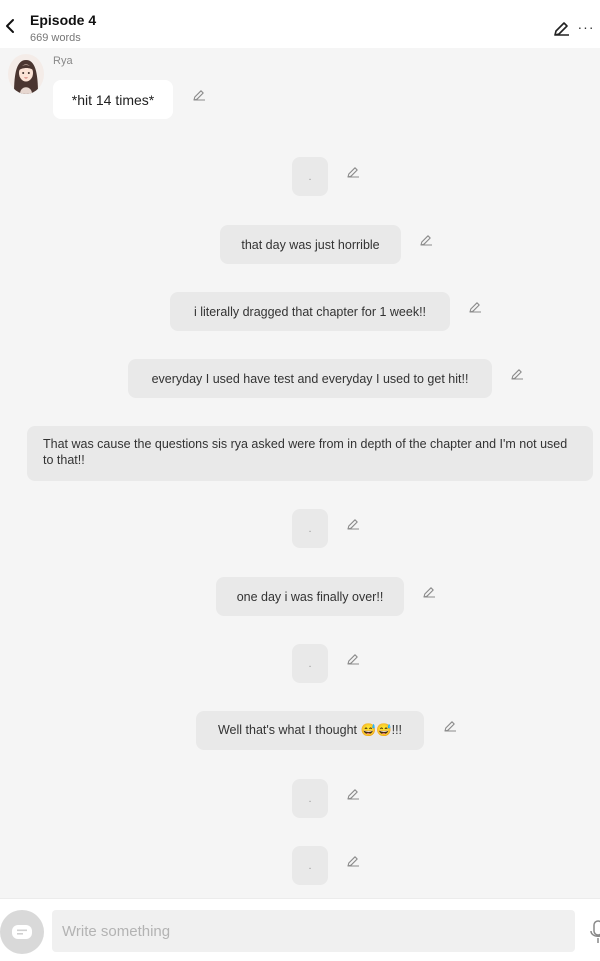 The image size is (600, 961). I want to click on page-title: Episode 4, so click(63, 20).